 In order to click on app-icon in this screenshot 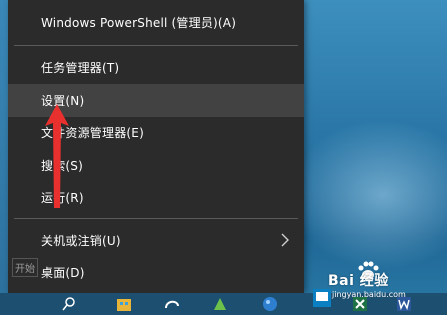, I will do `click(220, 304)`.